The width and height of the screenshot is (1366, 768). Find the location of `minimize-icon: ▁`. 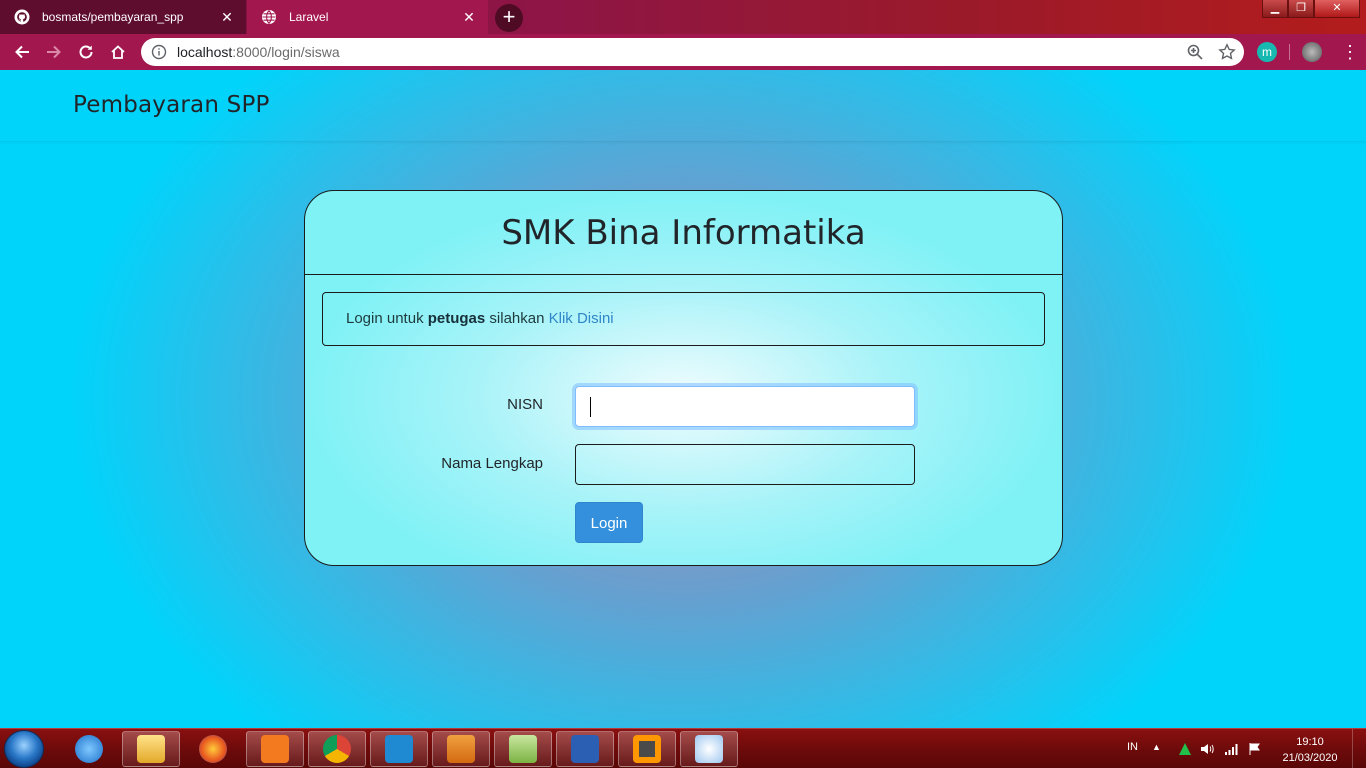

minimize-icon: ▁ is located at coordinates (1275, 9).